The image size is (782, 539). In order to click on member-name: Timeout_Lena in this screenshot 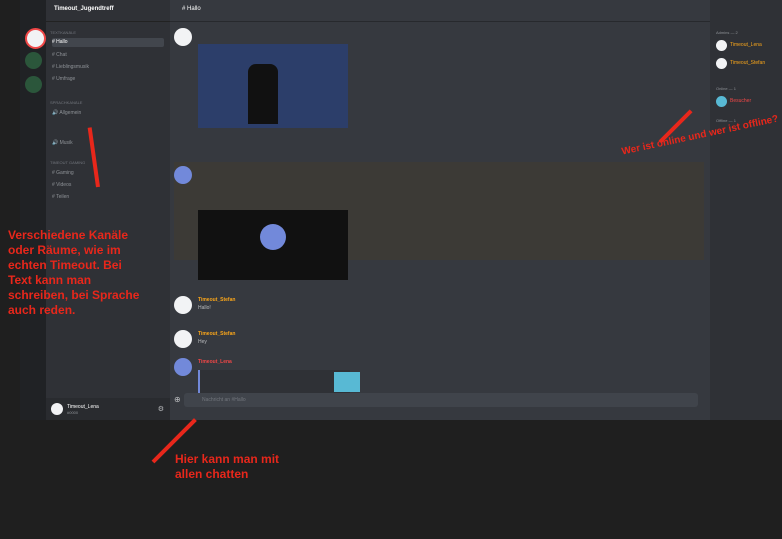, I will do `click(746, 45)`.